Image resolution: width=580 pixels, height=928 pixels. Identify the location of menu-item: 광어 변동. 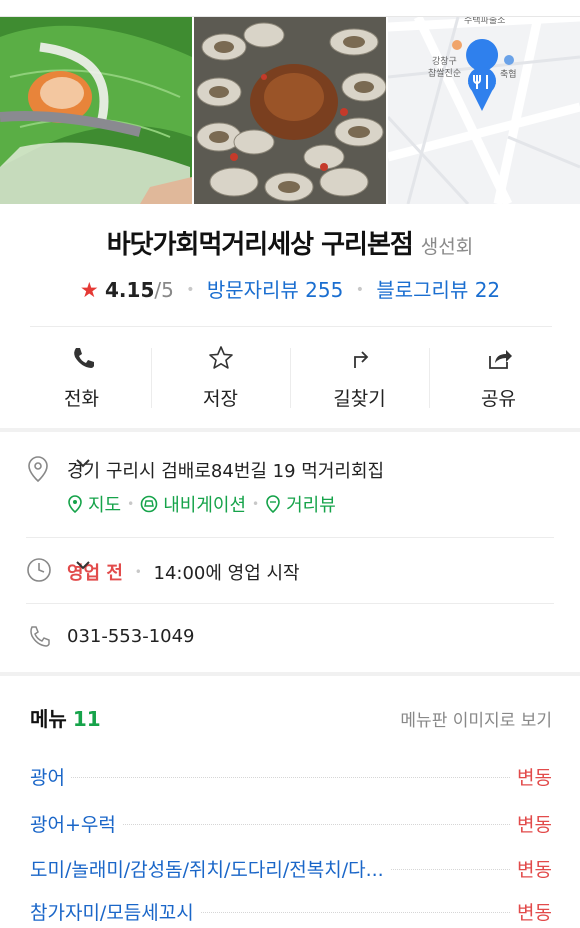
(291, 778).